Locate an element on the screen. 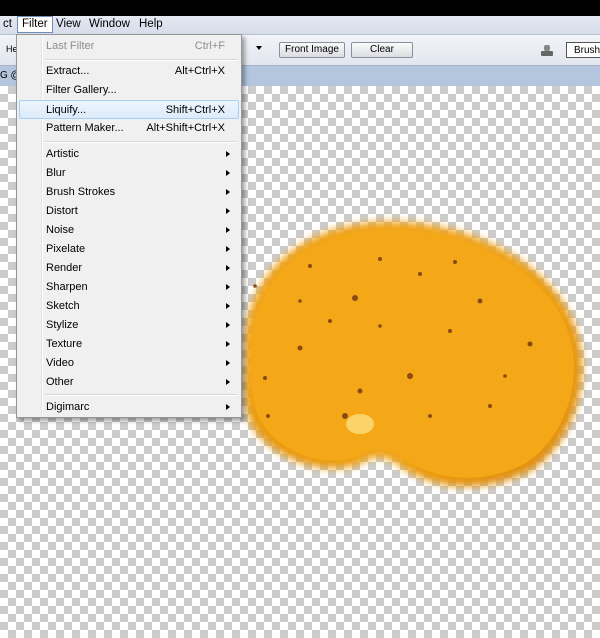 The width and height of the screenshot is (600, 638). menu-item-label: Artistic is located at coordinates (62, 154).